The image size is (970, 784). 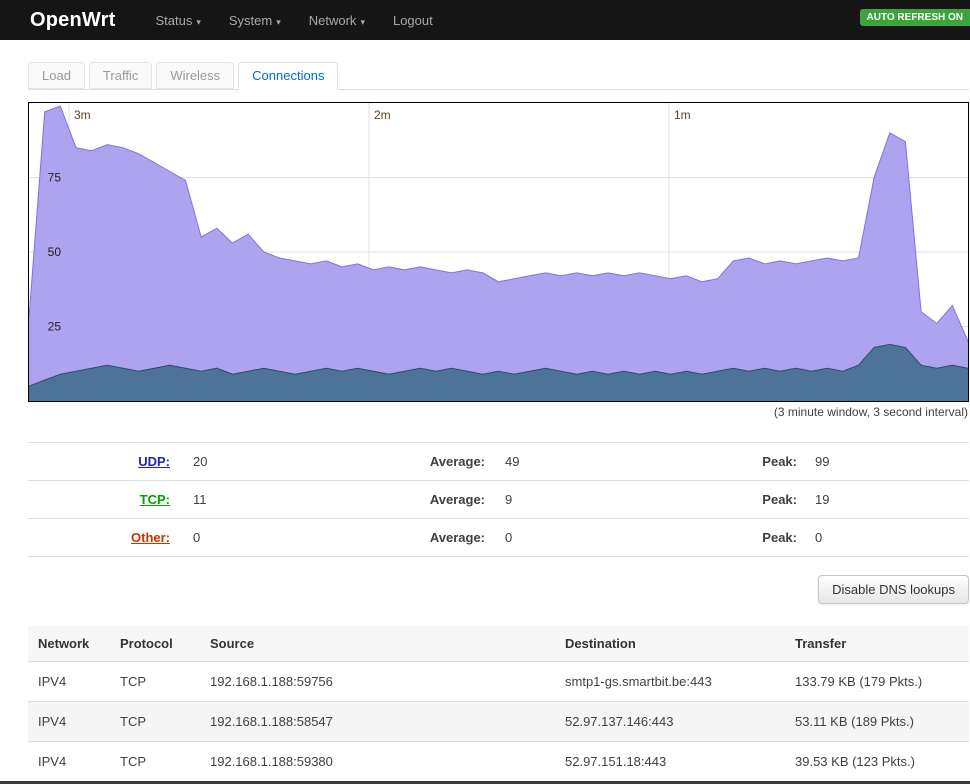 I want to click on col-header-source: Source, so click(x=377, y=644).